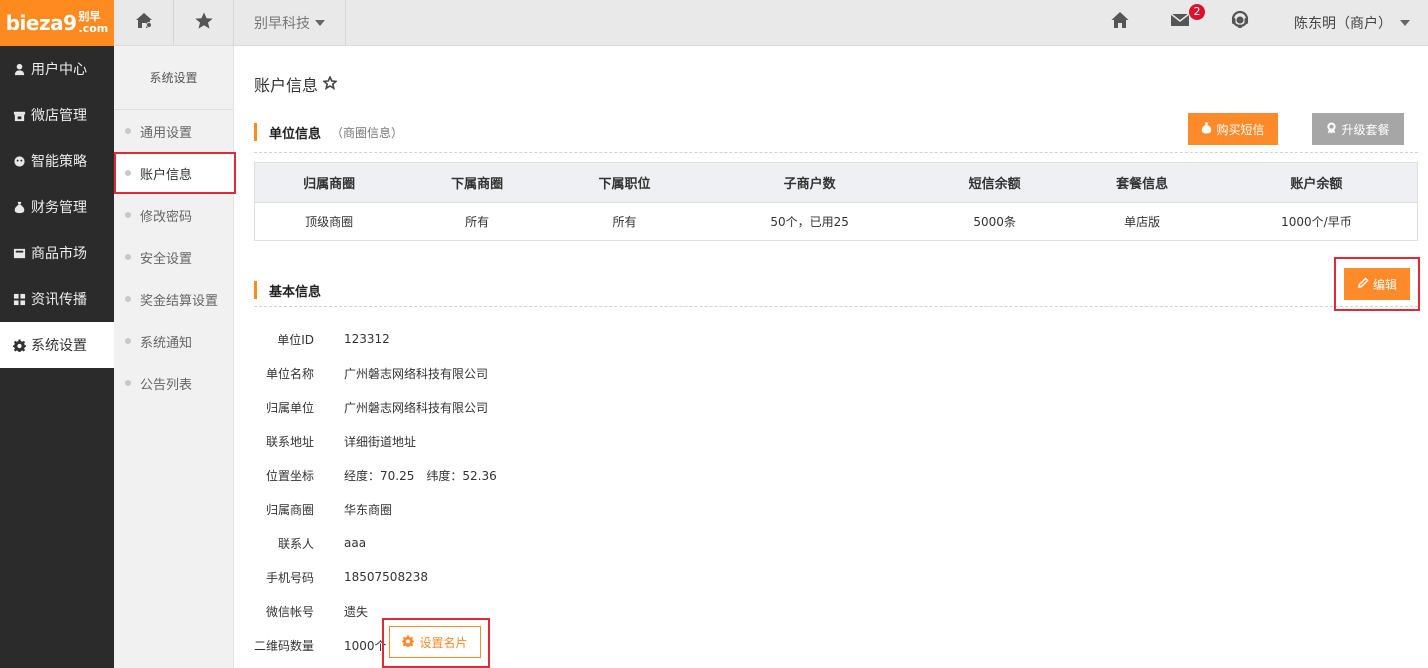 This screenshot has width=1428, height=668. I want to click on button-label: 编辑, so click(1384, 284).